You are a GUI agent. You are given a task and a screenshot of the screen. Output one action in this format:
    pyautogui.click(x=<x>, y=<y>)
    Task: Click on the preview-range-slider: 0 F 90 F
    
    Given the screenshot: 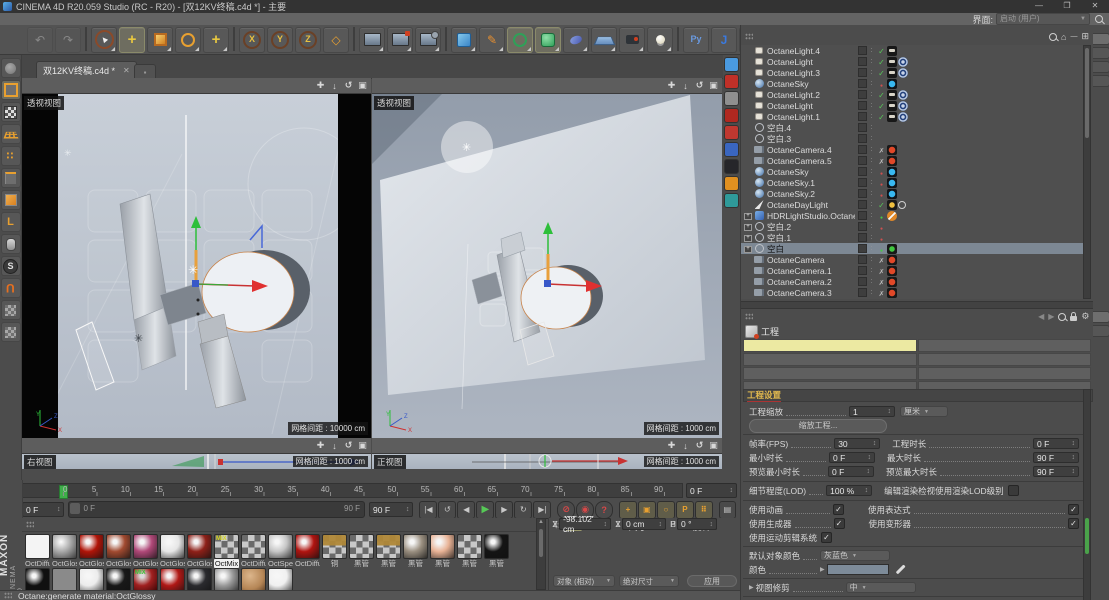 What is the action you would take?
    pyautogui.click(x=217, y=509)
    